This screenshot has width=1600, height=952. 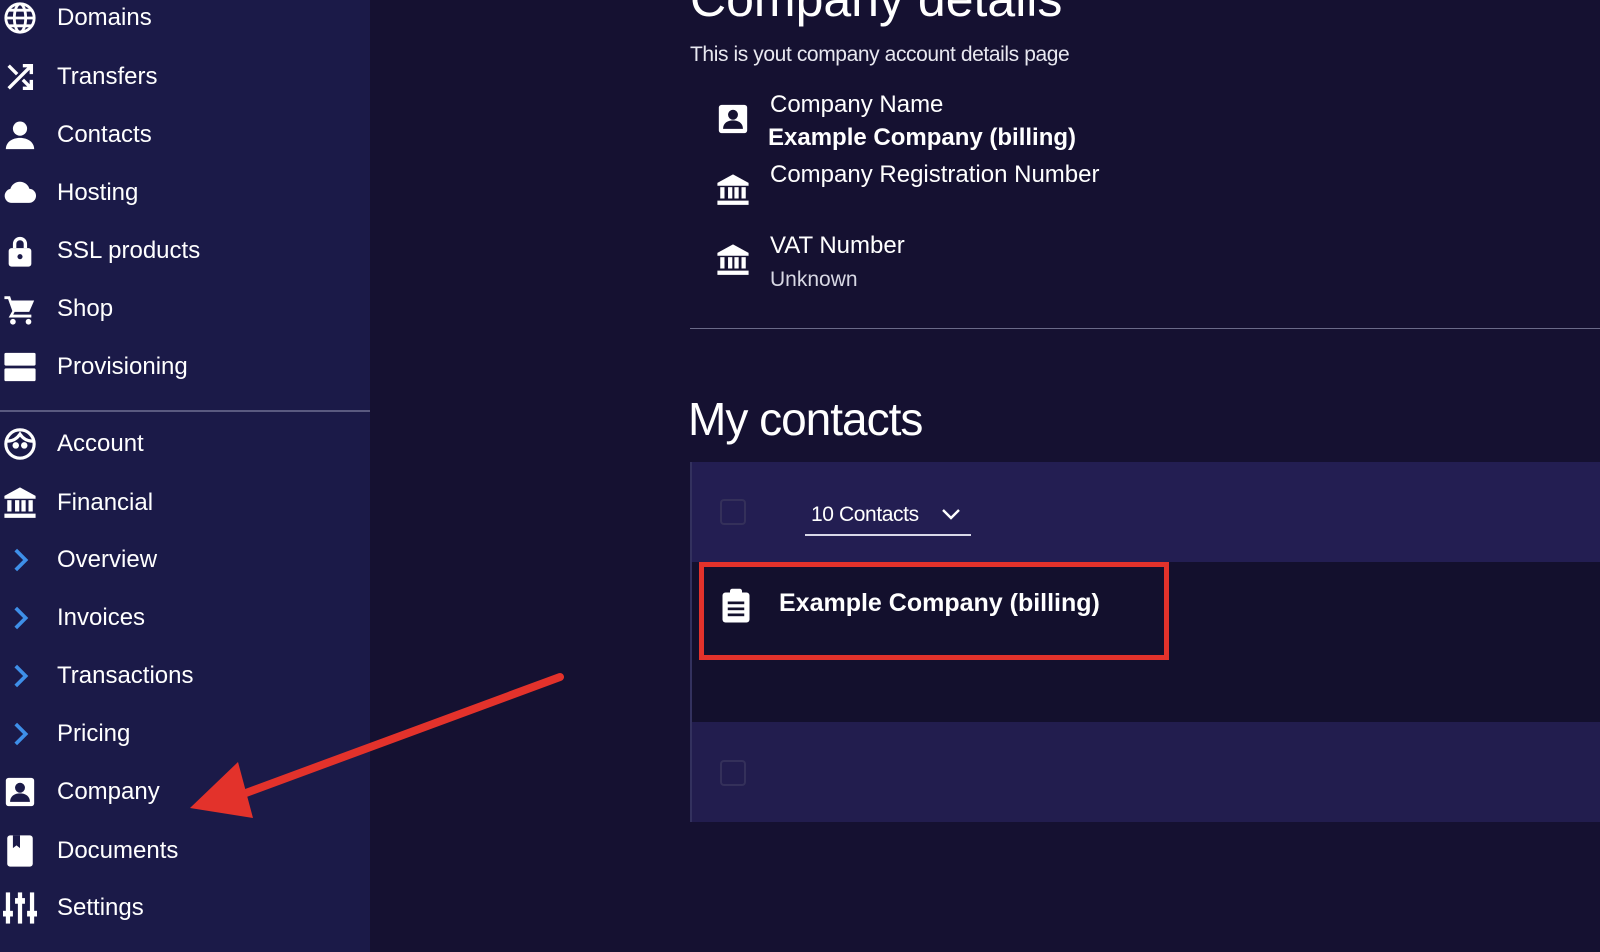 What do you see at coordinates (837, 245) in the screenshot?
I see `vat-number-label: VAT Number` at bounding box center [837, 245].